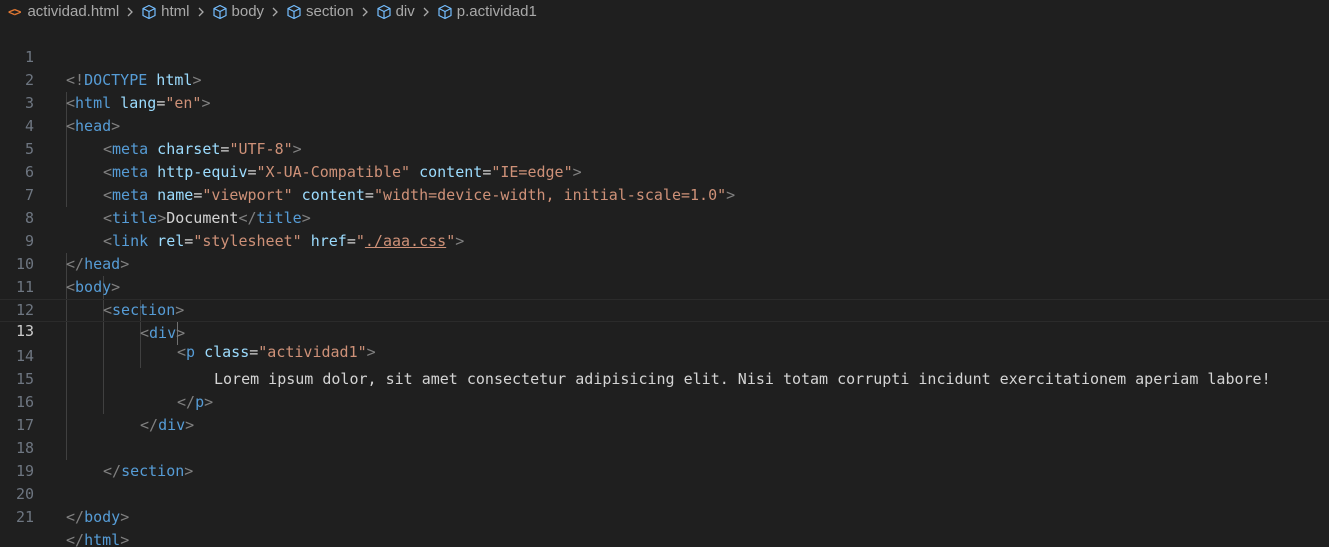 This screenshot has width=1329, height=547. I want to click on breadcrumb-item-section: section, so click(320, 11).